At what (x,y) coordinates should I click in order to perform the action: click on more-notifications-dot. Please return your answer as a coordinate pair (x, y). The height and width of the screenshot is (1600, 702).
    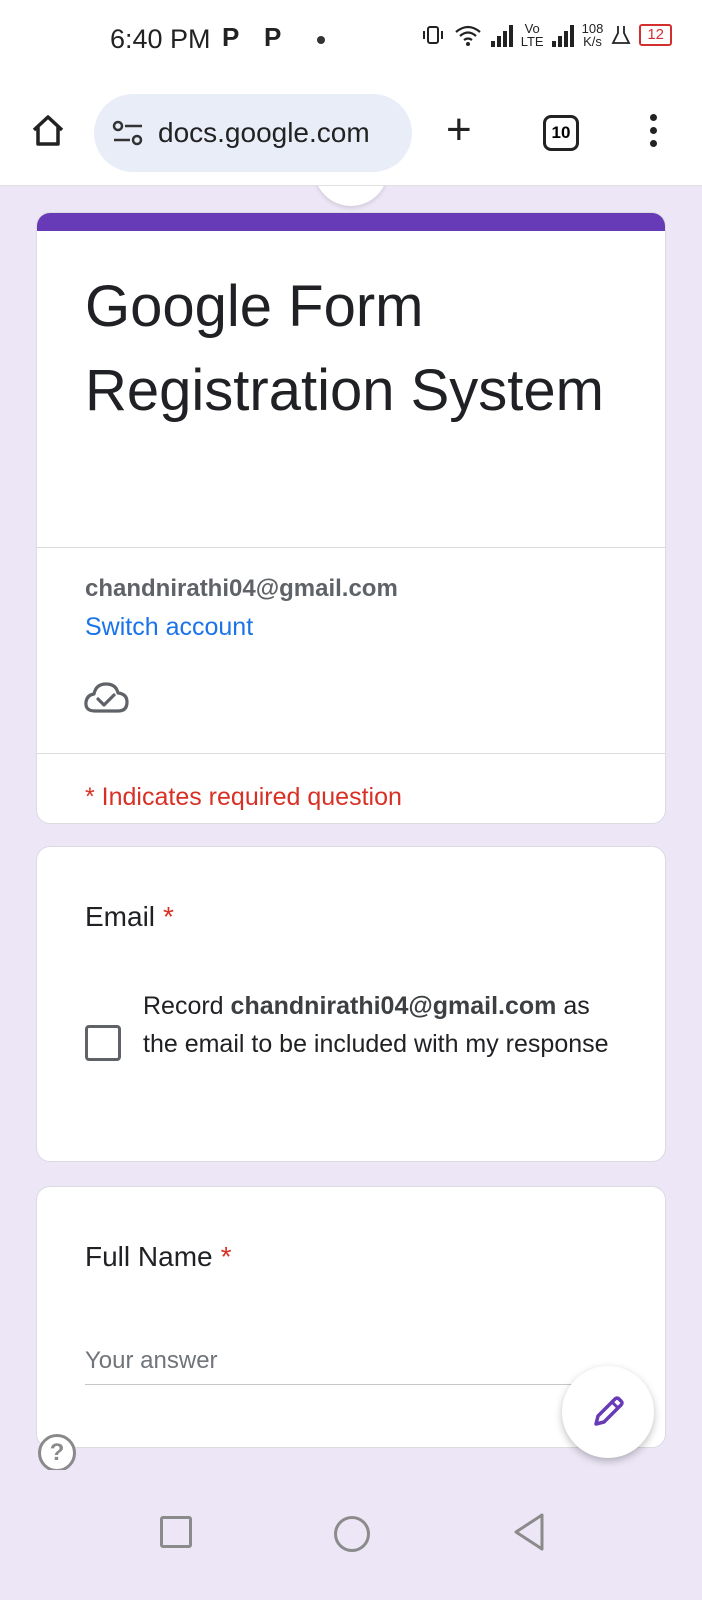
    Looking at the image, I should click on (321, 40).